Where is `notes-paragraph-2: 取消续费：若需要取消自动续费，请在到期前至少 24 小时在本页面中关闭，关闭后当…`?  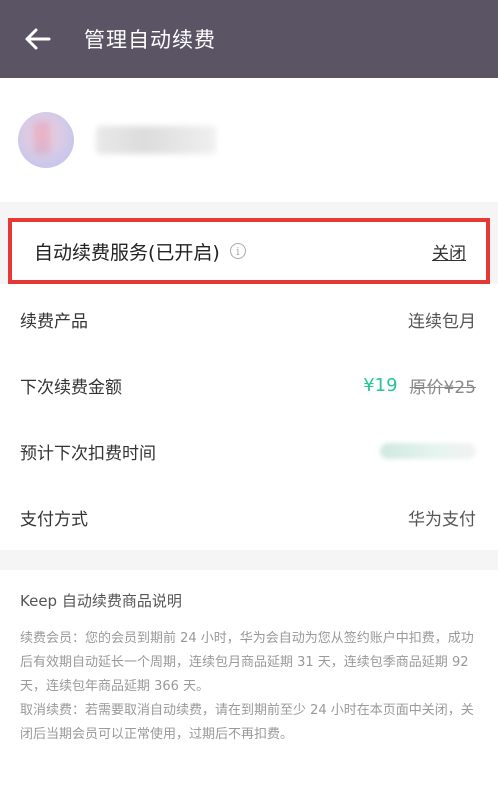 notes-paragraph-2: 取消续费：若需要取消自动续费，请在到期前至少 24 小时在本页面中关闭，关闭后当… is located at coordinates (247, 722).